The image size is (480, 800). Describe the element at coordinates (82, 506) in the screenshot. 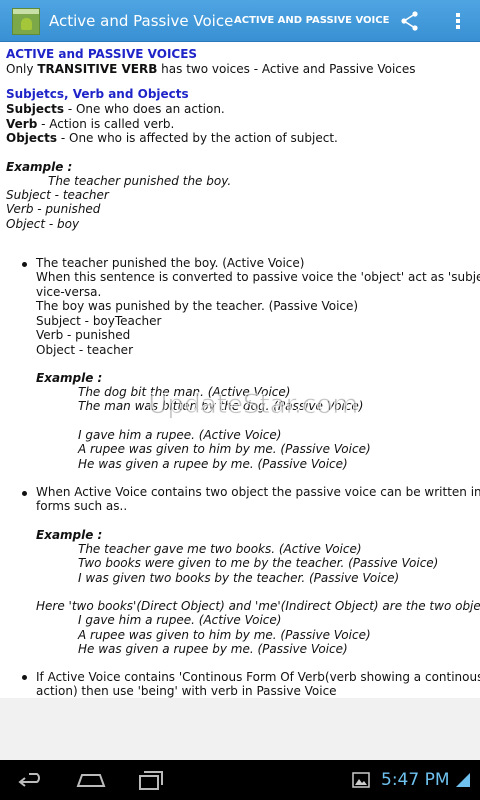

I see `bullet2-line: forms such as..` at that location.